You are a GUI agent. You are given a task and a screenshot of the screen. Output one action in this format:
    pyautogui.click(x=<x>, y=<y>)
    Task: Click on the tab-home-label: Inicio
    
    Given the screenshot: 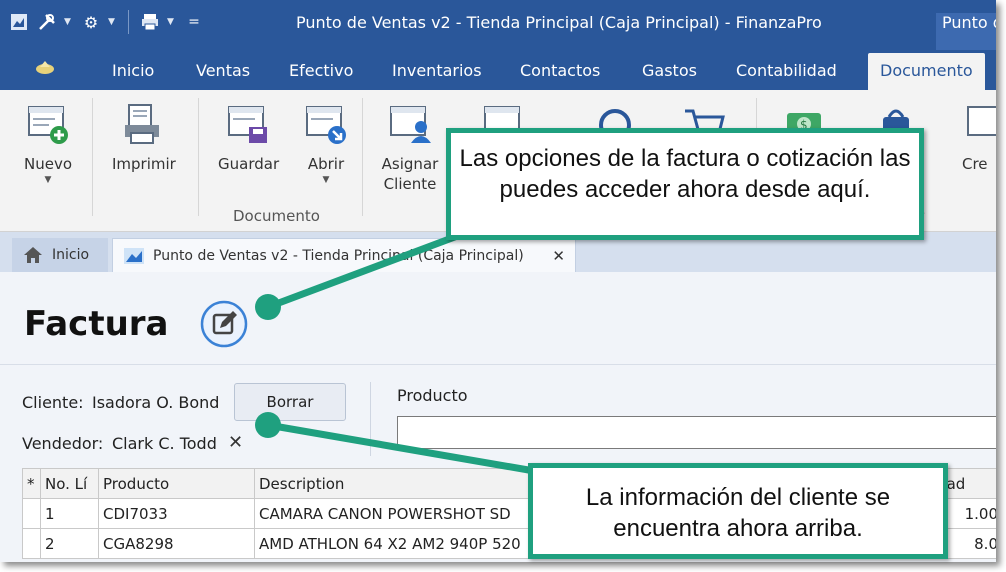 What is the action you would take?
    pyautogui.click(x=71, y=255)
    